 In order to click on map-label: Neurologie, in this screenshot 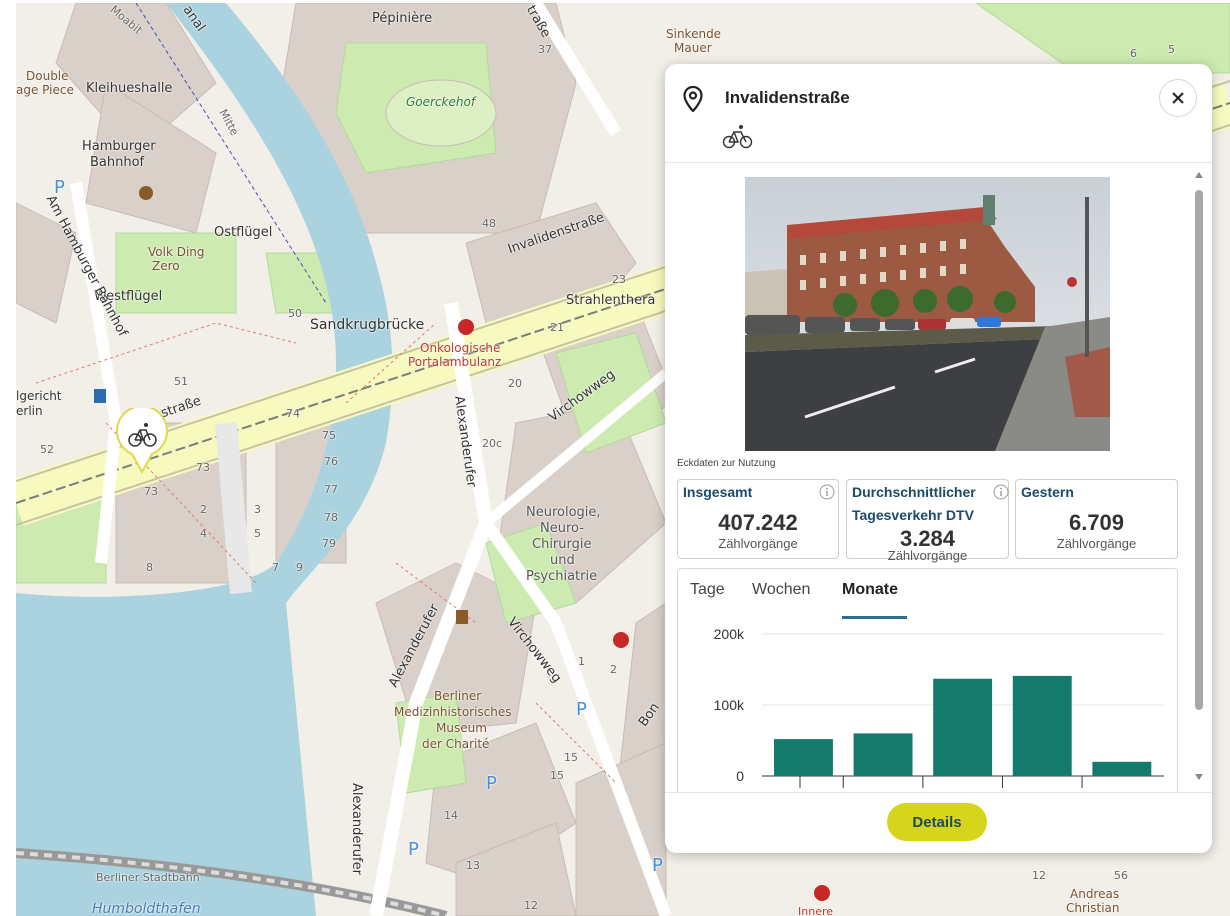, I will do `click(563, 512)`.